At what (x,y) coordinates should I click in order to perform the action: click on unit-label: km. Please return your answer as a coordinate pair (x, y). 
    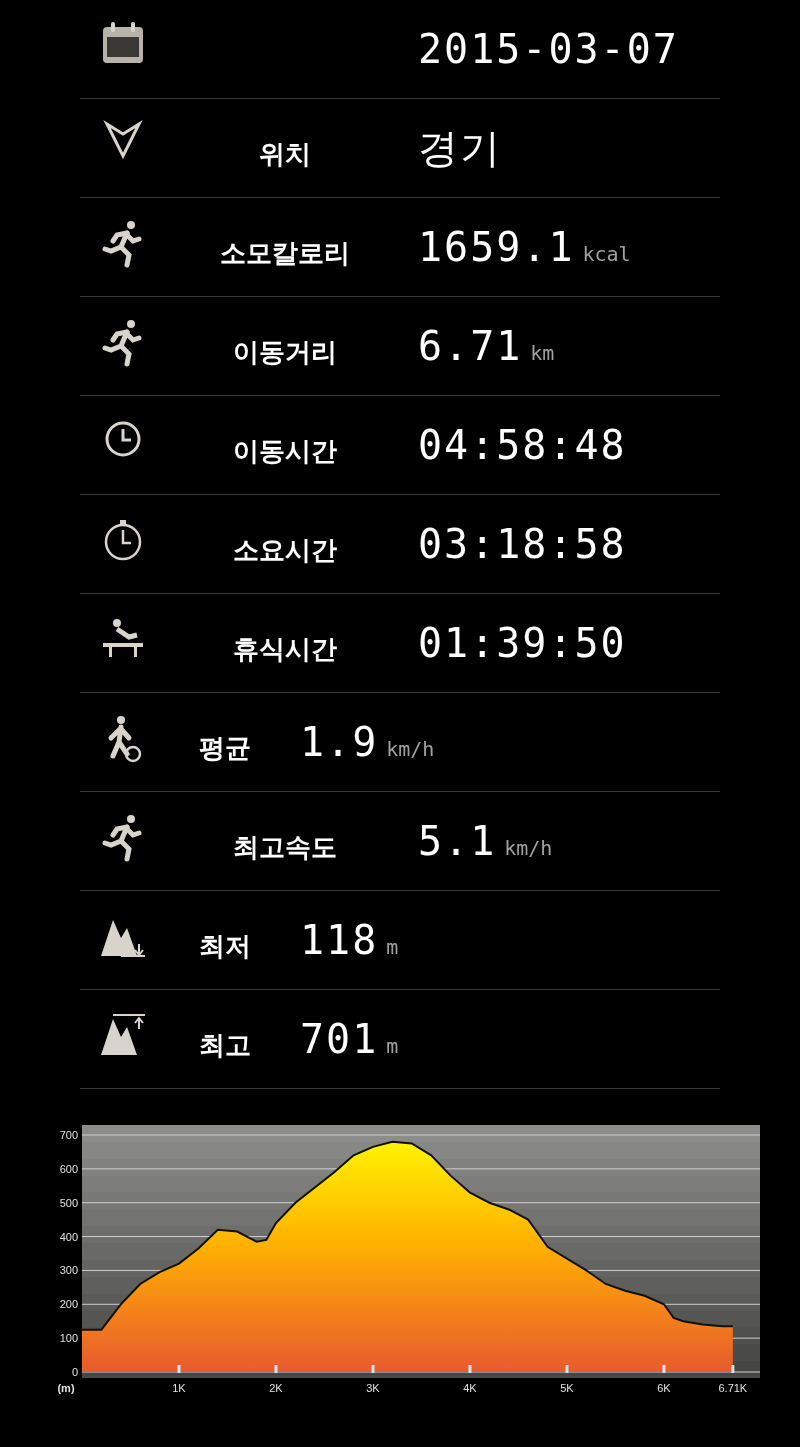
    Looking at the image, I should click on (542, 353).